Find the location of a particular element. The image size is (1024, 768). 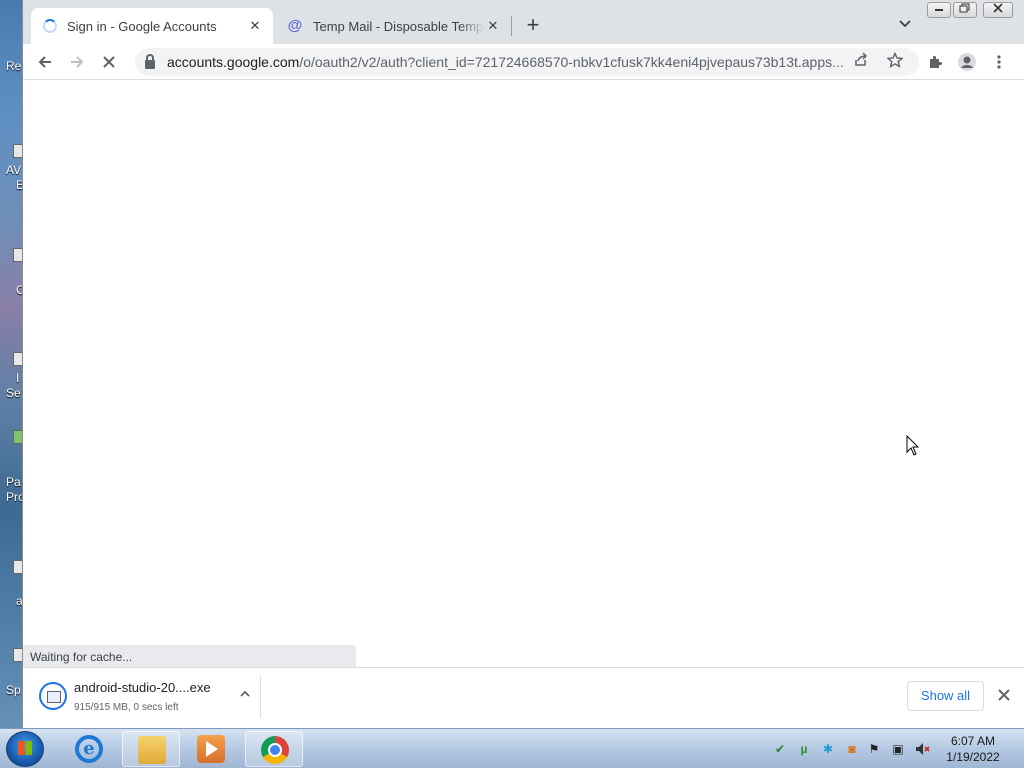

arrow-right-icon is located at coordinates (77, 62).